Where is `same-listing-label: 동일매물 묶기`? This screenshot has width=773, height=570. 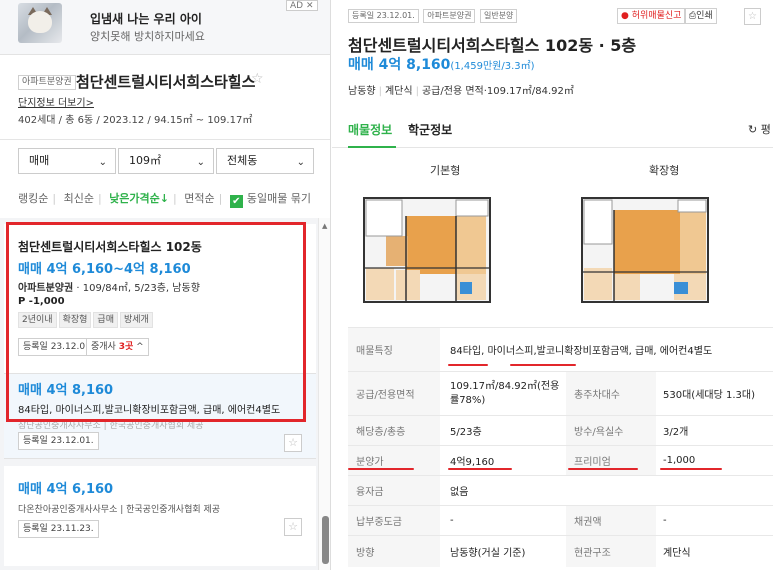
same-listing-label: 동일매물 묶기 is located at coordinates (279, 198).